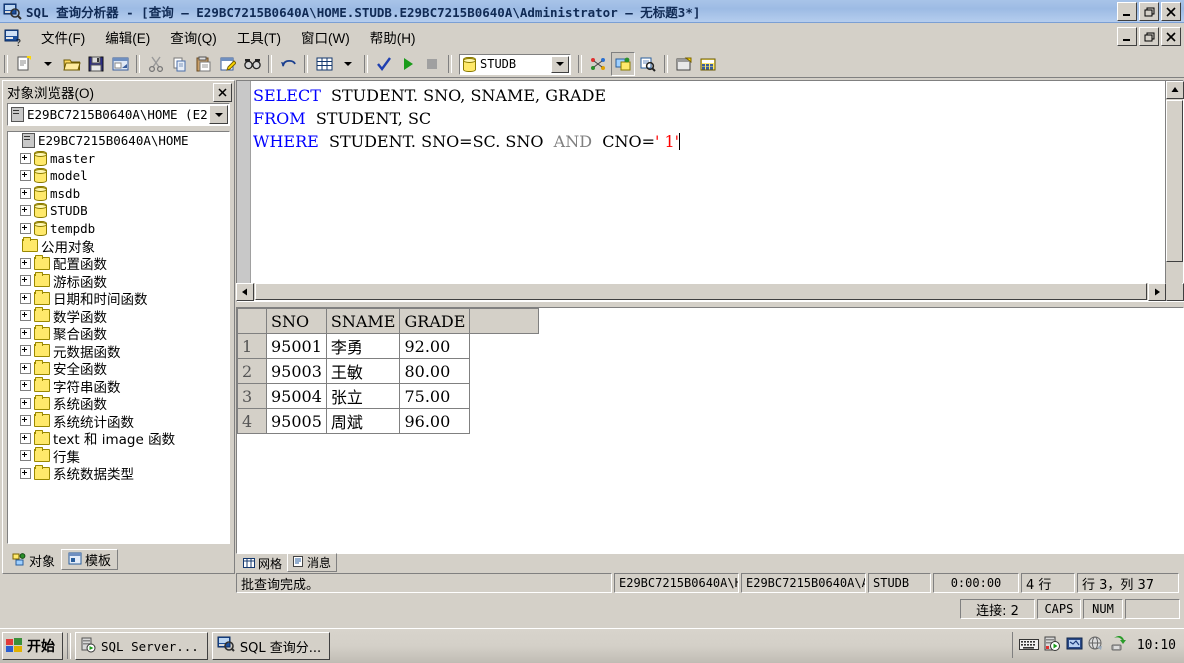 The image size is (1184, 663). Describe the element at coordinates (1074, 645) in the screenshot. I see `volume-icon` at that location.